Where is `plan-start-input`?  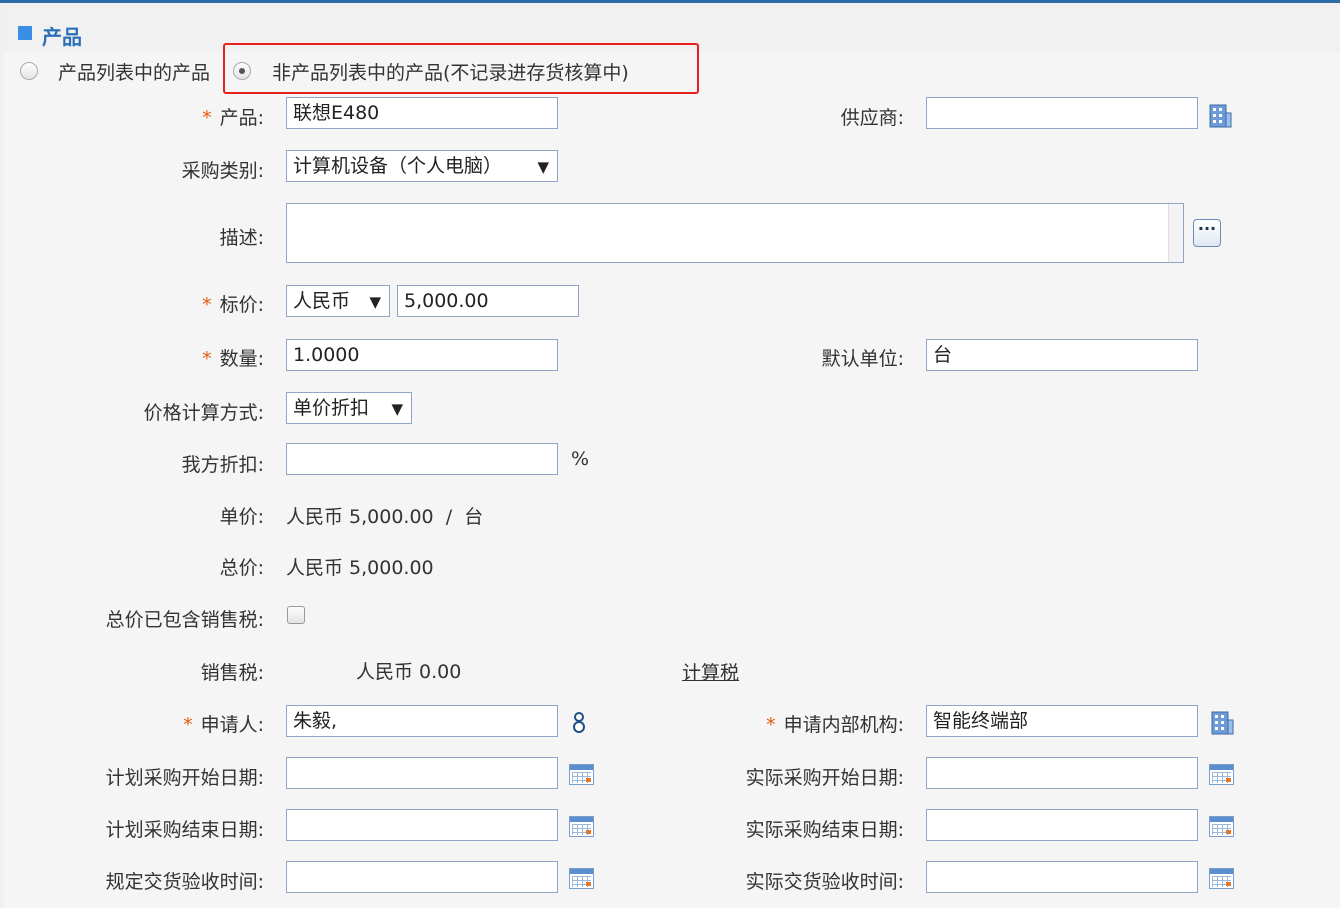
plan-start-input is located at coordinates (422, 773).